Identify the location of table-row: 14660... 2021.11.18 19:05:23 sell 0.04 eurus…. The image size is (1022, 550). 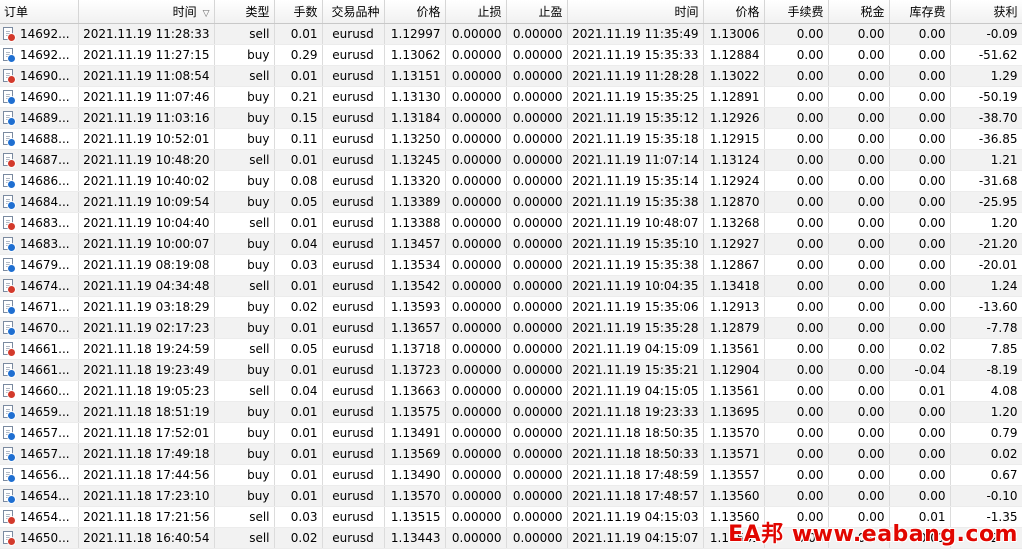
(511, 391).